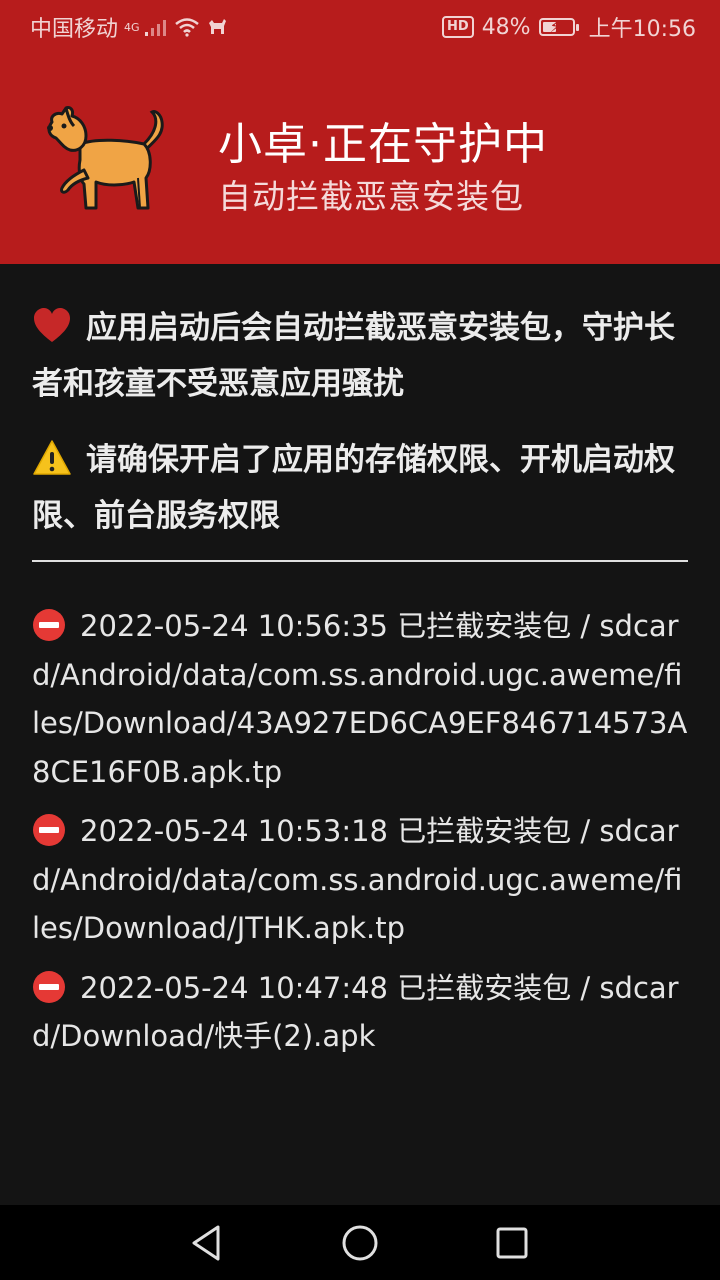 The width and height of the screenshot is (720, 1280). Describe the element at coordinates (642, 29) in the screenshot. I see `clock: 上午10:56` at that location.